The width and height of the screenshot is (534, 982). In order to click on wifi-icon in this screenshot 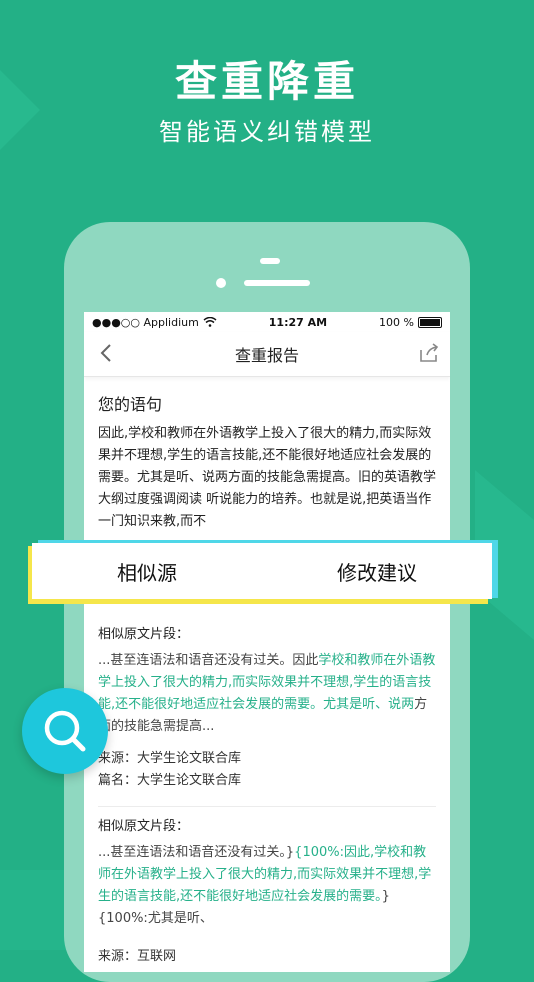, I will do `click(210, 322)`.